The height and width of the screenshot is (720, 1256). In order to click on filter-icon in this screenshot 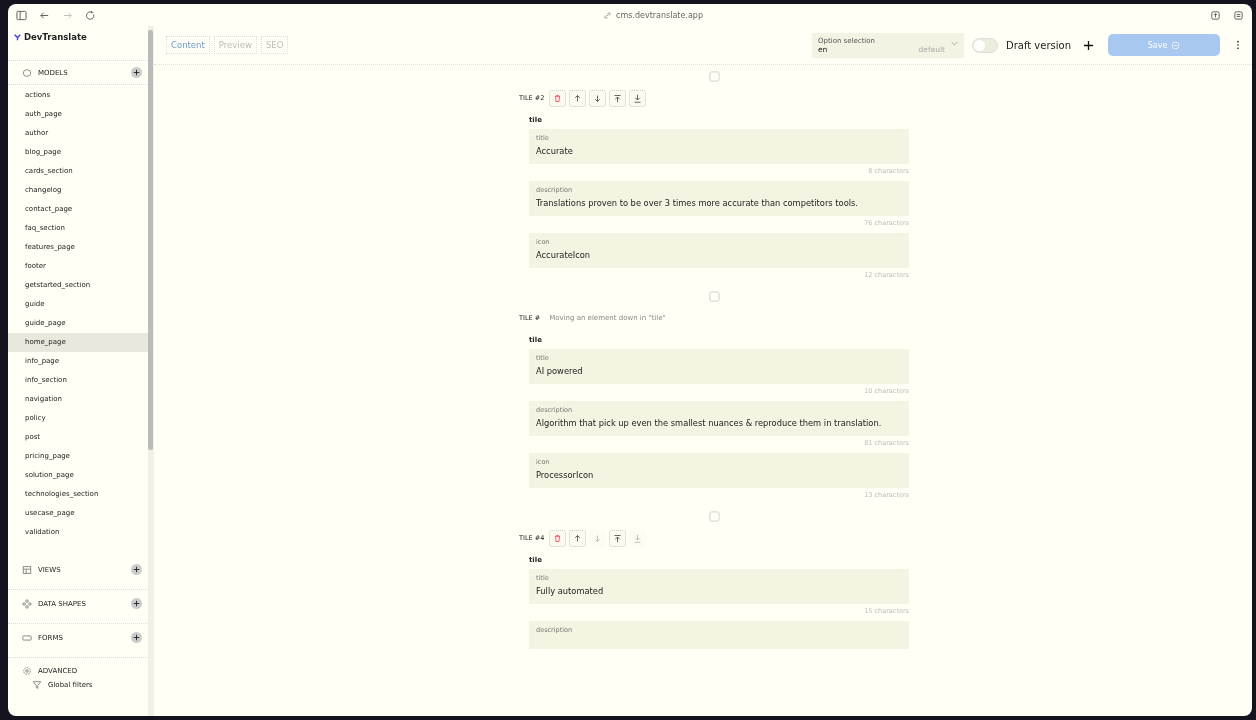, I will do `click(37, 685)`.